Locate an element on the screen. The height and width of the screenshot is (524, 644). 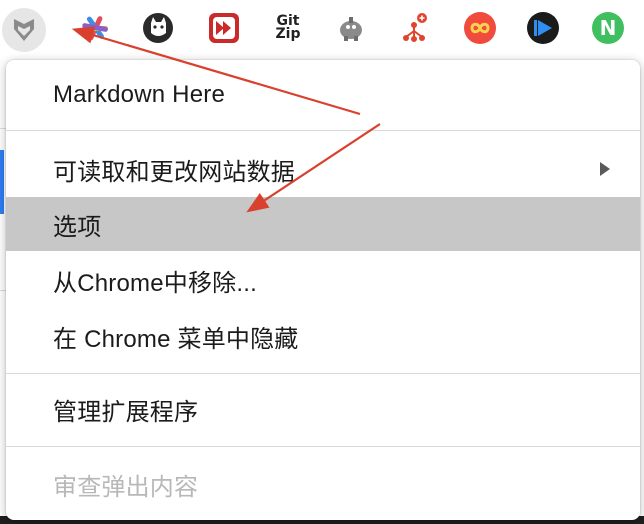
n-logo-icon: N is located at coordinates (608, 28).